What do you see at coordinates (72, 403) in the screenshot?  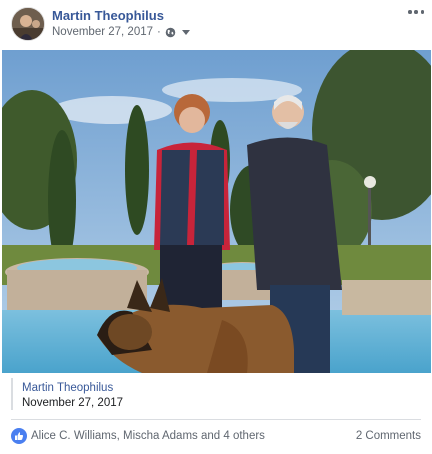 I see `shared-post-date: November 27, 2017` at bounding box center [72, 403].